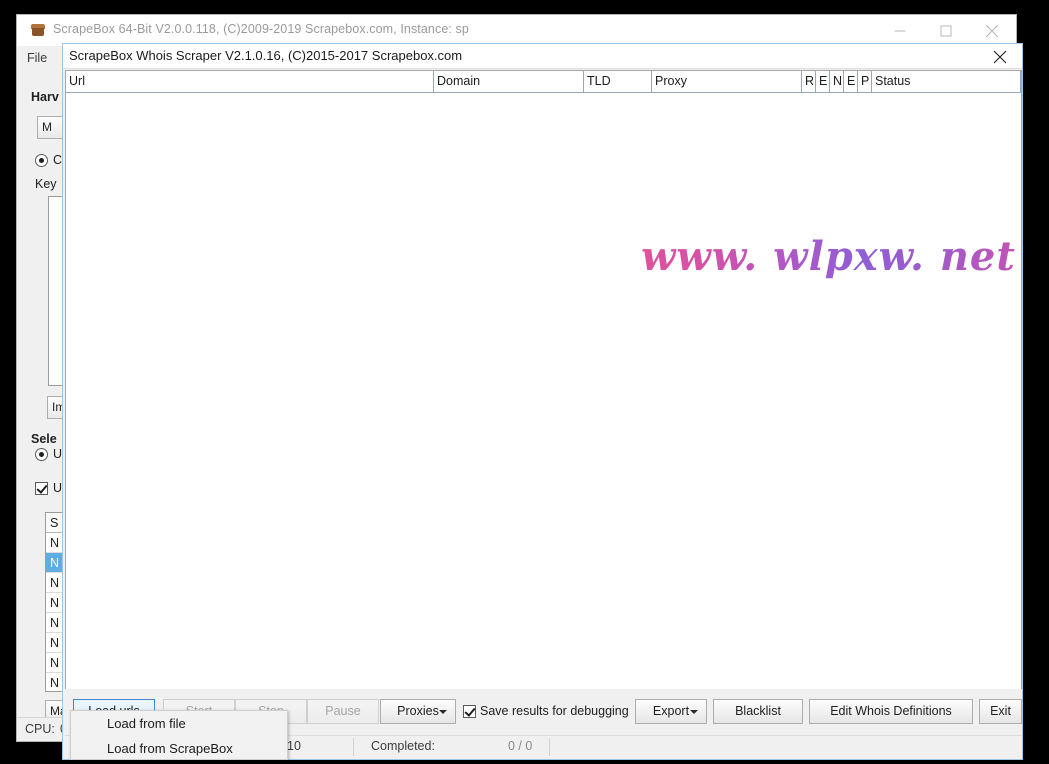 The height and width of the screenshot is (764, 1049). I want to click on menu-item-load-from-scrapebox: Load from ScrapeBox, so click(179, 748).